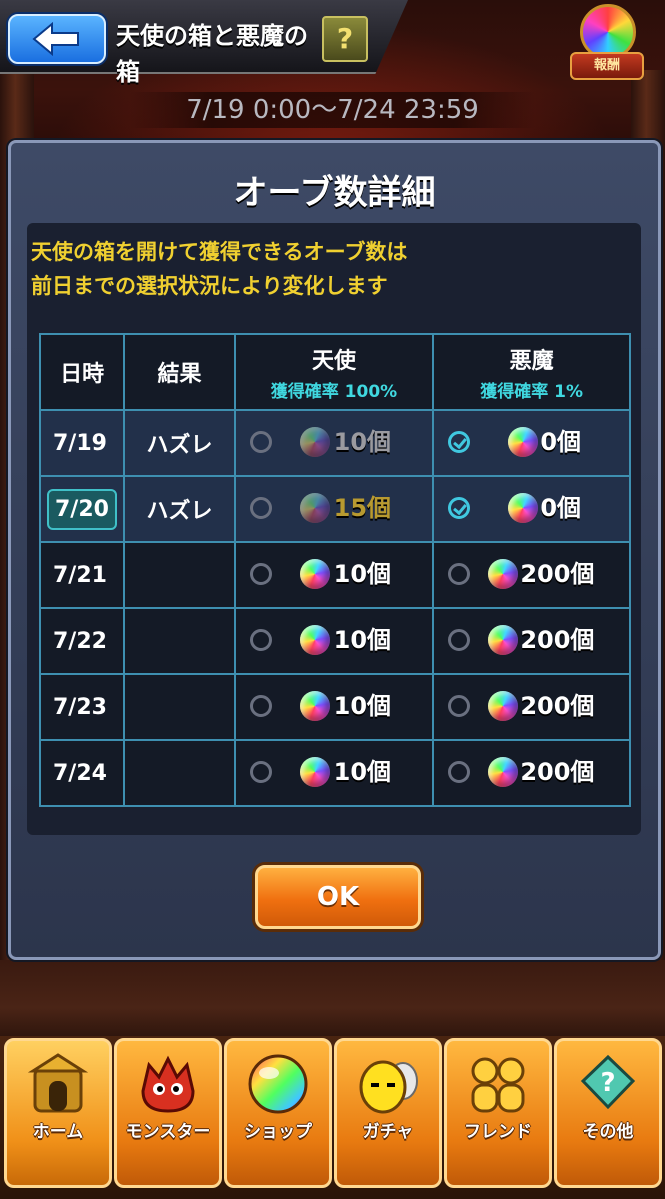  I want to click on reward-label: 報酬, so click(607, 66).